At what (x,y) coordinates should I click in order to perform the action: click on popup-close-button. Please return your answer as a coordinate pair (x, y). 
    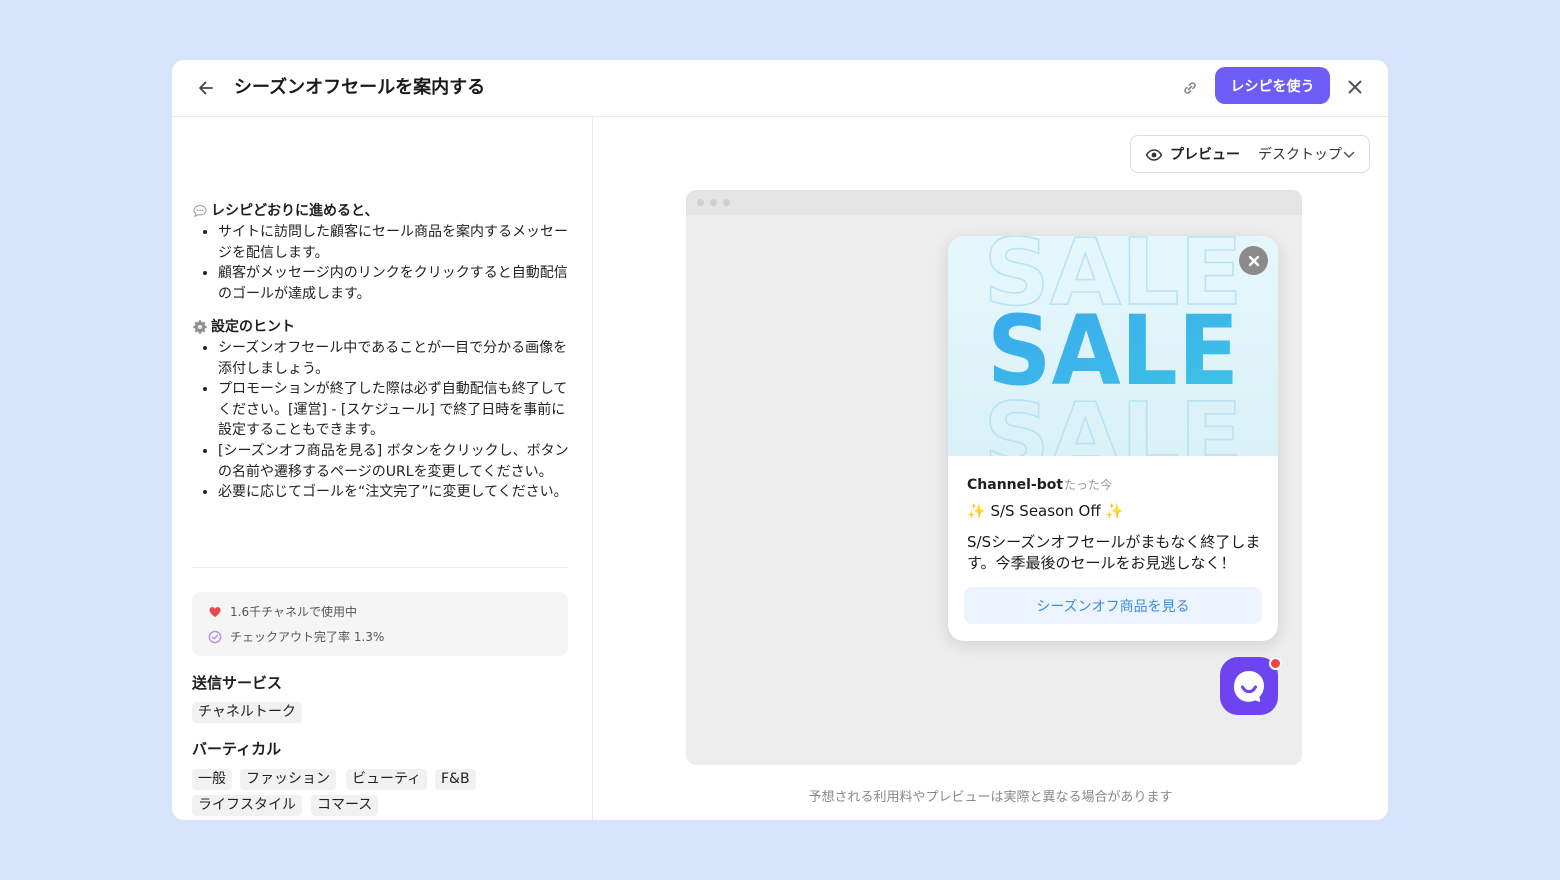
    Looking at the image, I should click on (1253, 260).